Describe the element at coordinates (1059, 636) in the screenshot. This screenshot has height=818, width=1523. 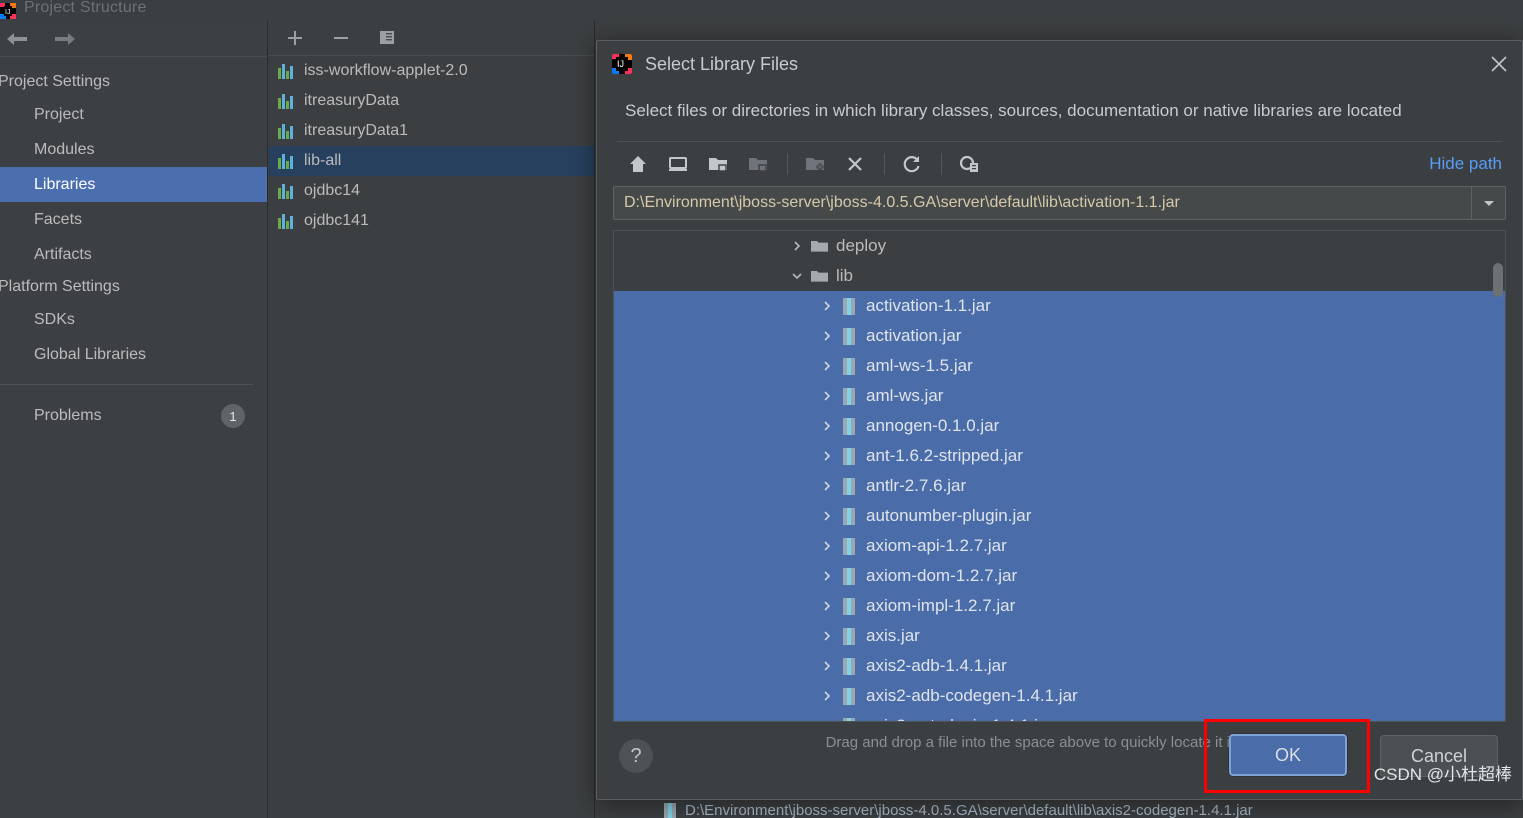
I see `tree-row-jar: axis.jar` at that location.